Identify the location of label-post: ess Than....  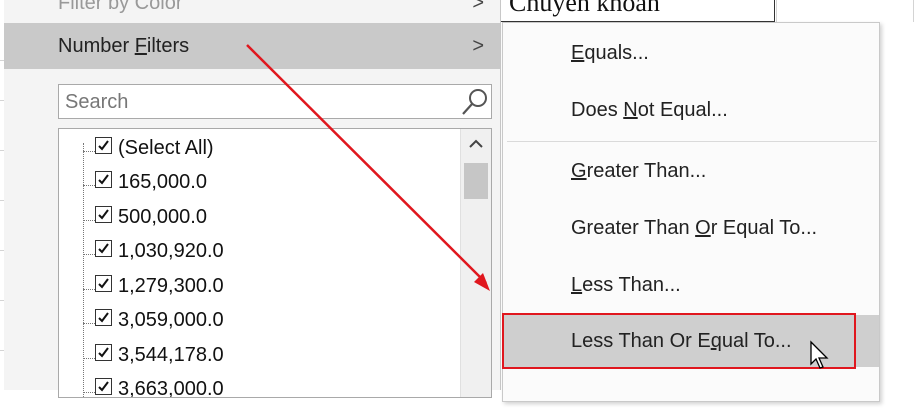
(631, 284).